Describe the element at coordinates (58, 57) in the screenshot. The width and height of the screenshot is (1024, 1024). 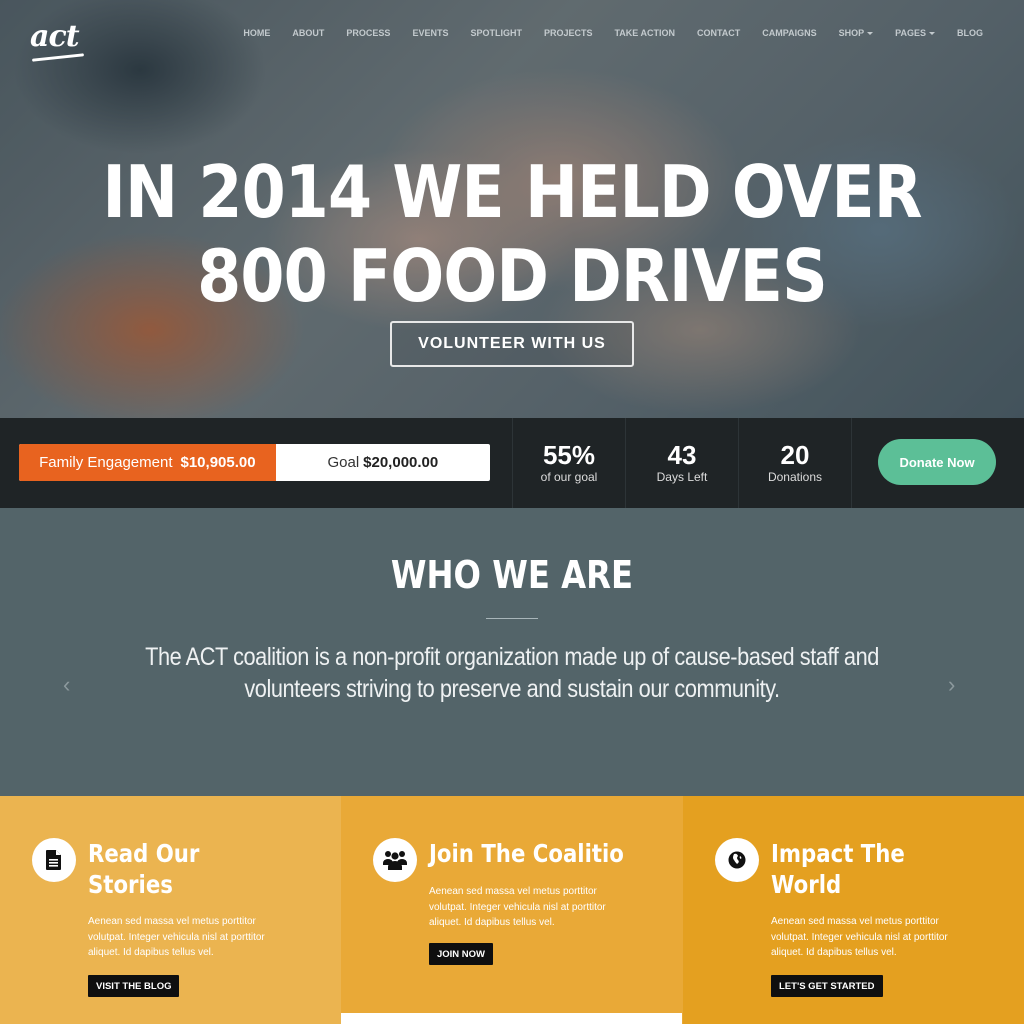
I see `logo-underline` at that location.